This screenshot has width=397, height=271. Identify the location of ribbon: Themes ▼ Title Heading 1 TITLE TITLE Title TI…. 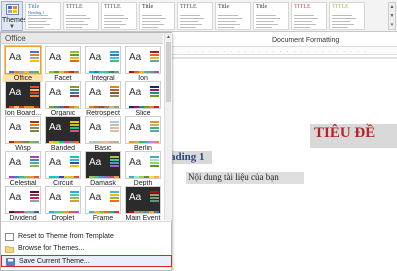
(198, 16).